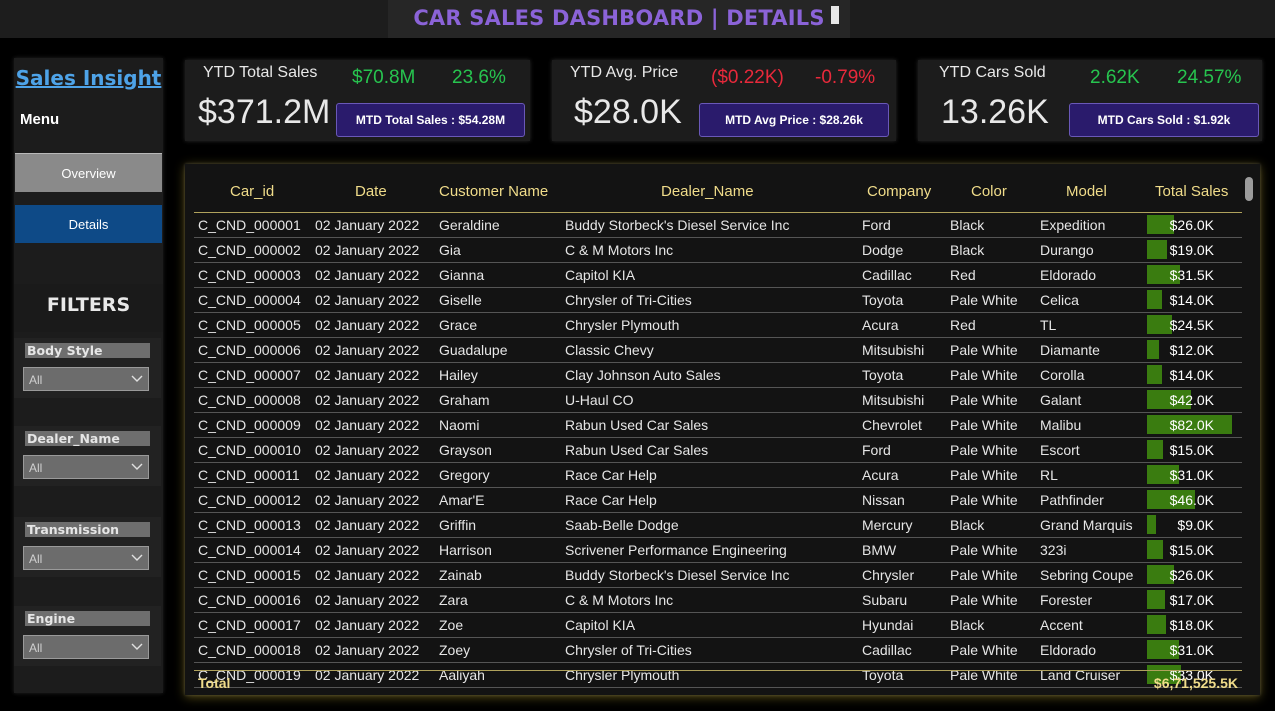 This screenshot has height=711, width=1275. Describe the element at coordinates (249, 275) in the screenshot. I see `cell-car-id: C_CND_000003` at that location.